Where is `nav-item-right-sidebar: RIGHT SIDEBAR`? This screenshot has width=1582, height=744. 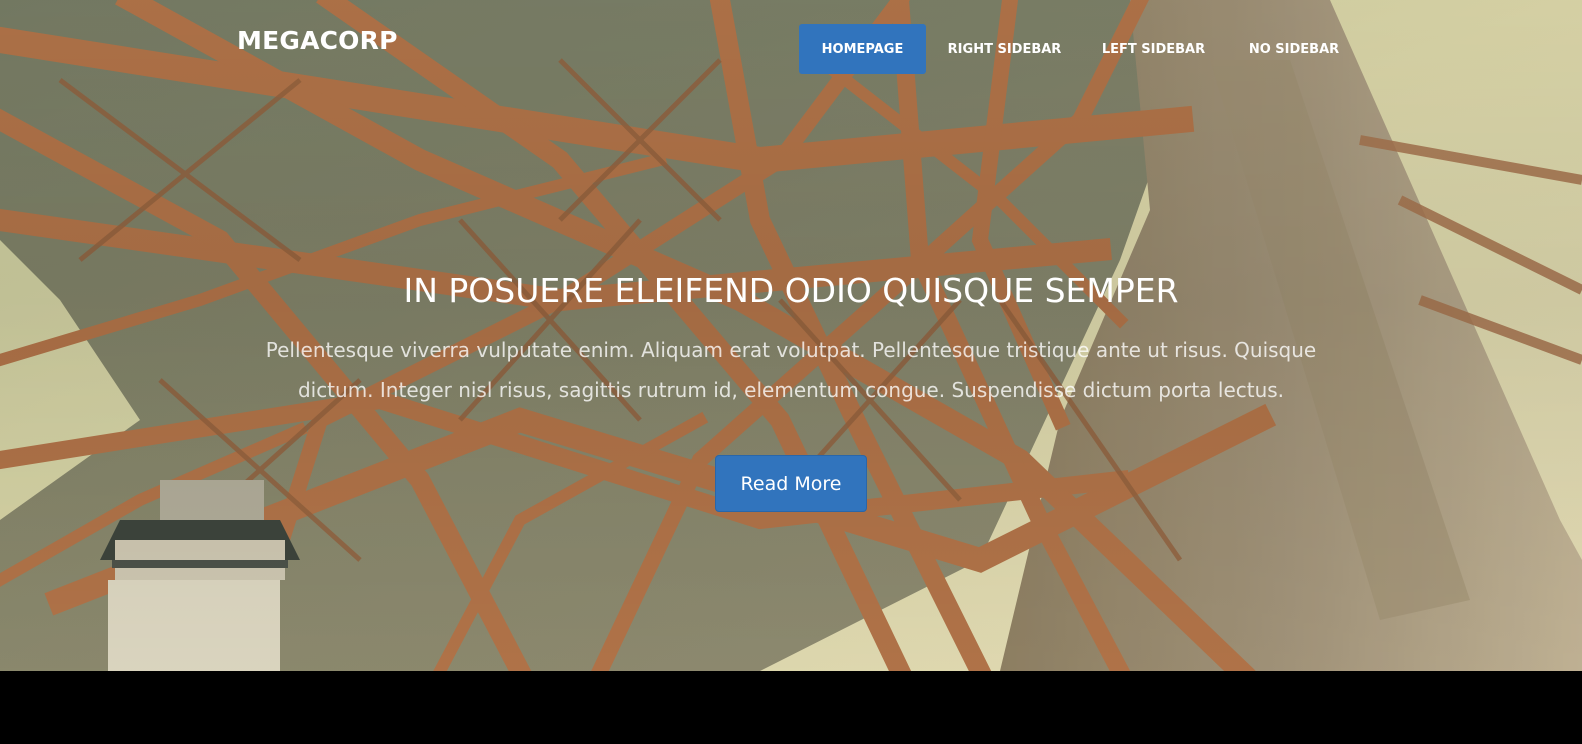
nav-item-right-sidebar: RIGHT SIDEBAR is located at coordinates (1004, 49).